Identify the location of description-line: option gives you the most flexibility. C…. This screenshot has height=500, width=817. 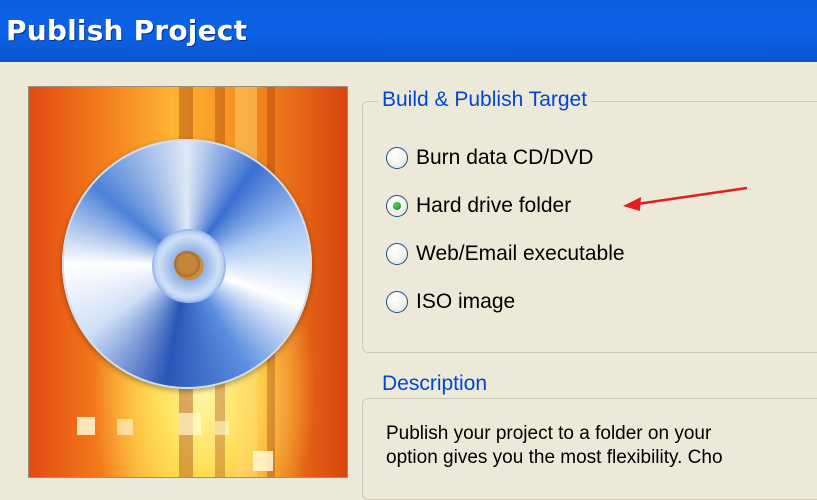
(554, 457).